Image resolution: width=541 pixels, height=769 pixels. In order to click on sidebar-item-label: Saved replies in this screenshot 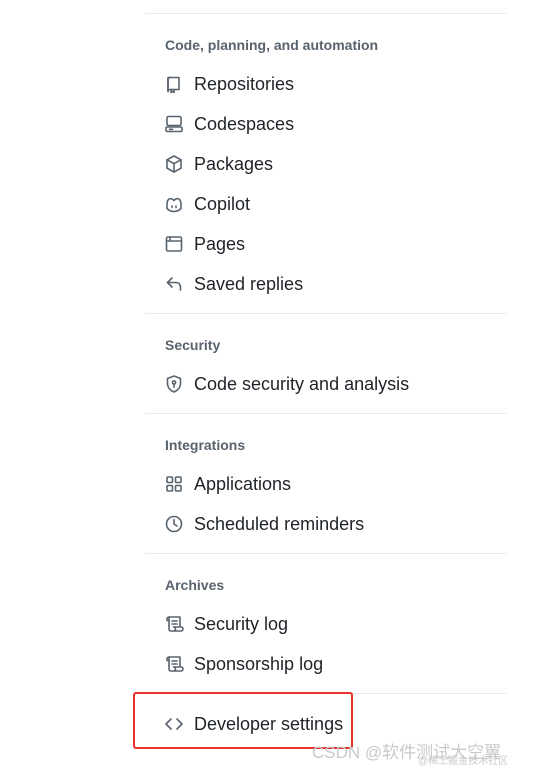, I will do `click(249, 283)`.